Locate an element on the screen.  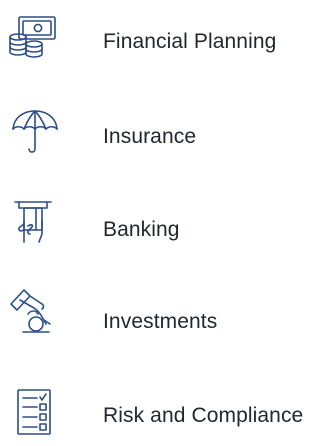
atm-card-hand-icon is located at coordinates (34, 224).